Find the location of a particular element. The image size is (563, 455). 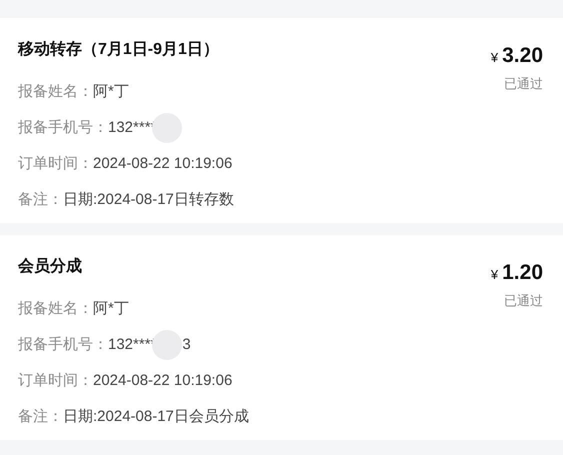

amount: 1.20 is located at coordinates (522, 273).